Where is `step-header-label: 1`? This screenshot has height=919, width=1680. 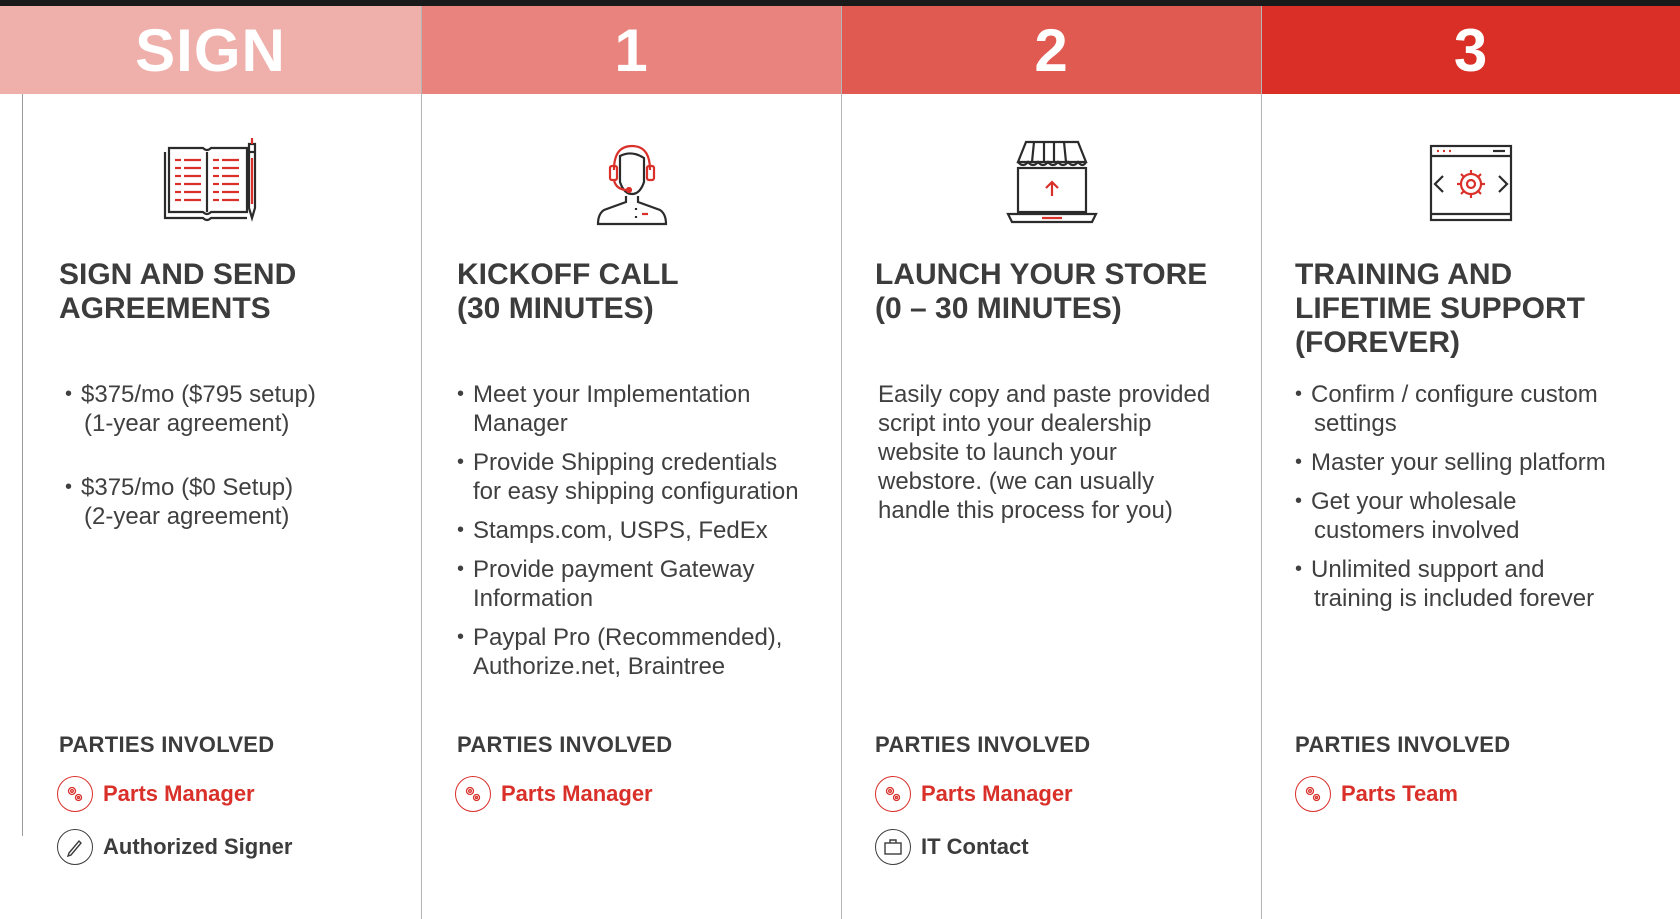 step-header-label: 1 is located at coordinates (631, 50).